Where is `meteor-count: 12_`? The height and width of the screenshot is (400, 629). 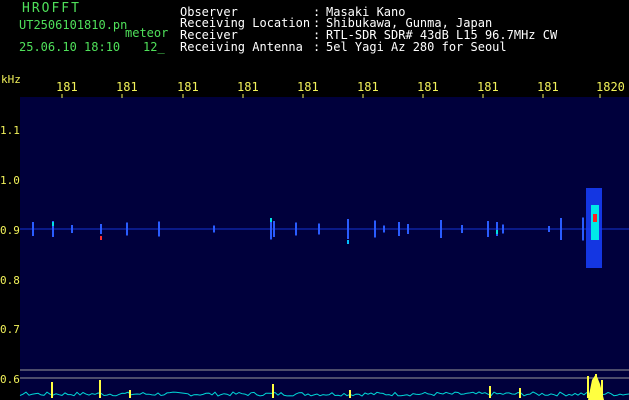
meteor-count: 12_ is located at coordinates (154, 47).